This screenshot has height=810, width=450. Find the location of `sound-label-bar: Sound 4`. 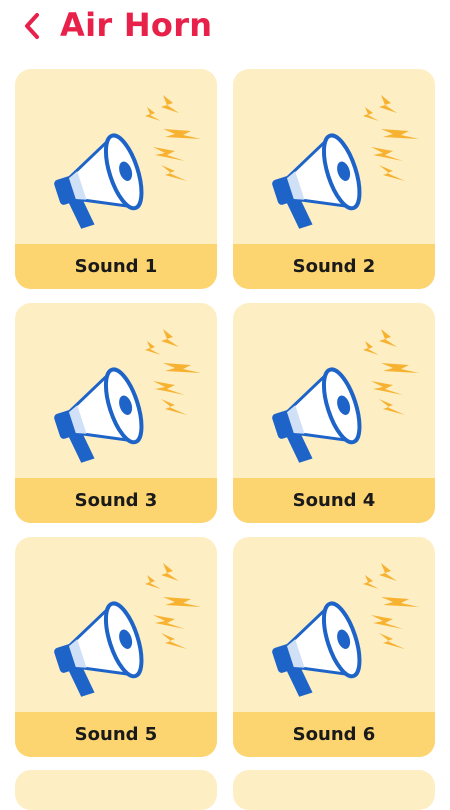

sound-label-bar: Sound 4 is located at coordinates (334, 500).